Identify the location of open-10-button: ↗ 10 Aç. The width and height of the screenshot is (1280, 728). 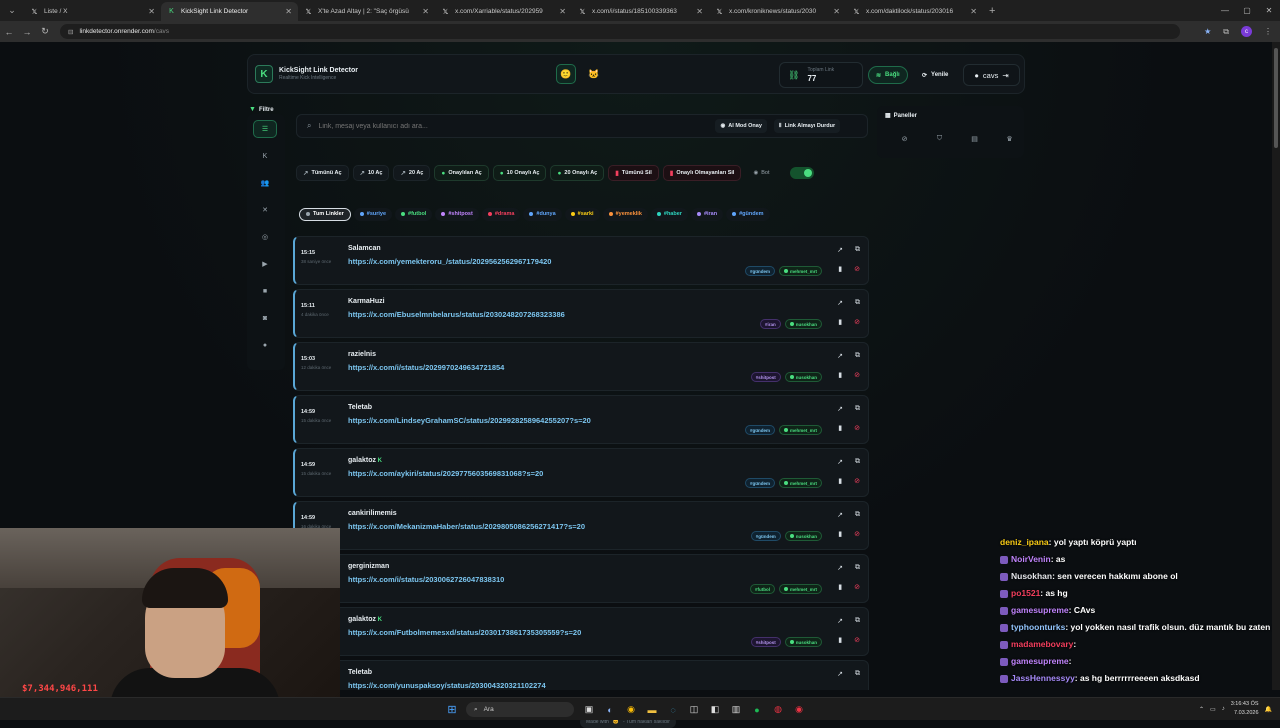
(371, 173).